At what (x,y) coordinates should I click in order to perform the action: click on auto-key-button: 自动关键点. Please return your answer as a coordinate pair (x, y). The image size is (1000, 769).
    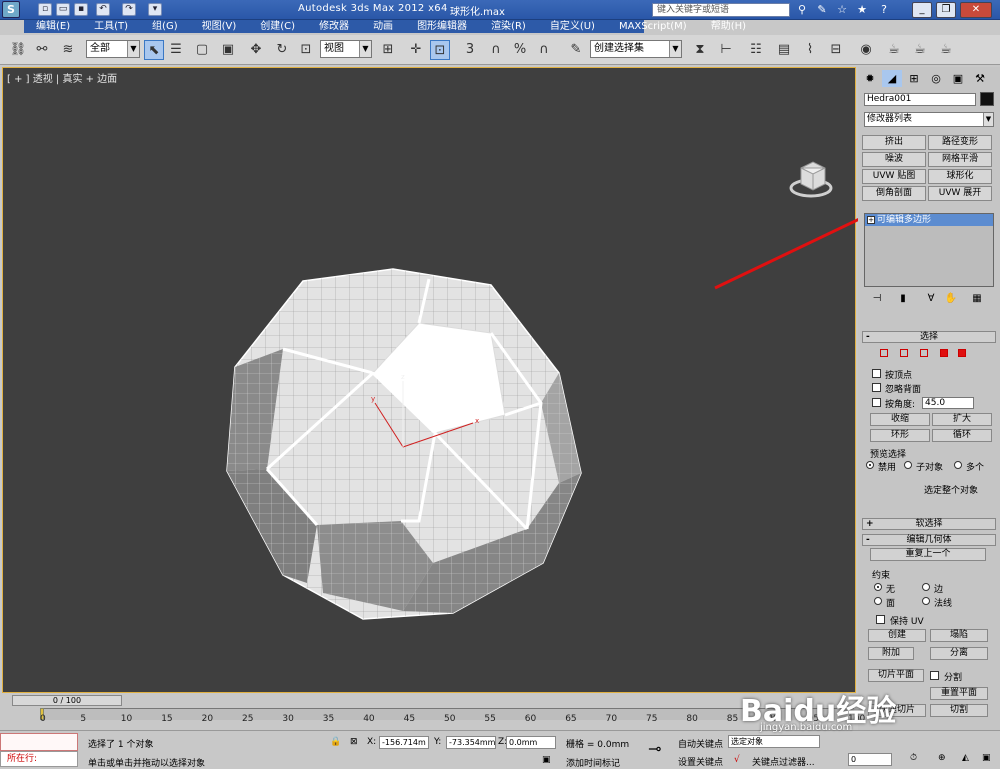
    Looking at the image, I should click on (700, 743).